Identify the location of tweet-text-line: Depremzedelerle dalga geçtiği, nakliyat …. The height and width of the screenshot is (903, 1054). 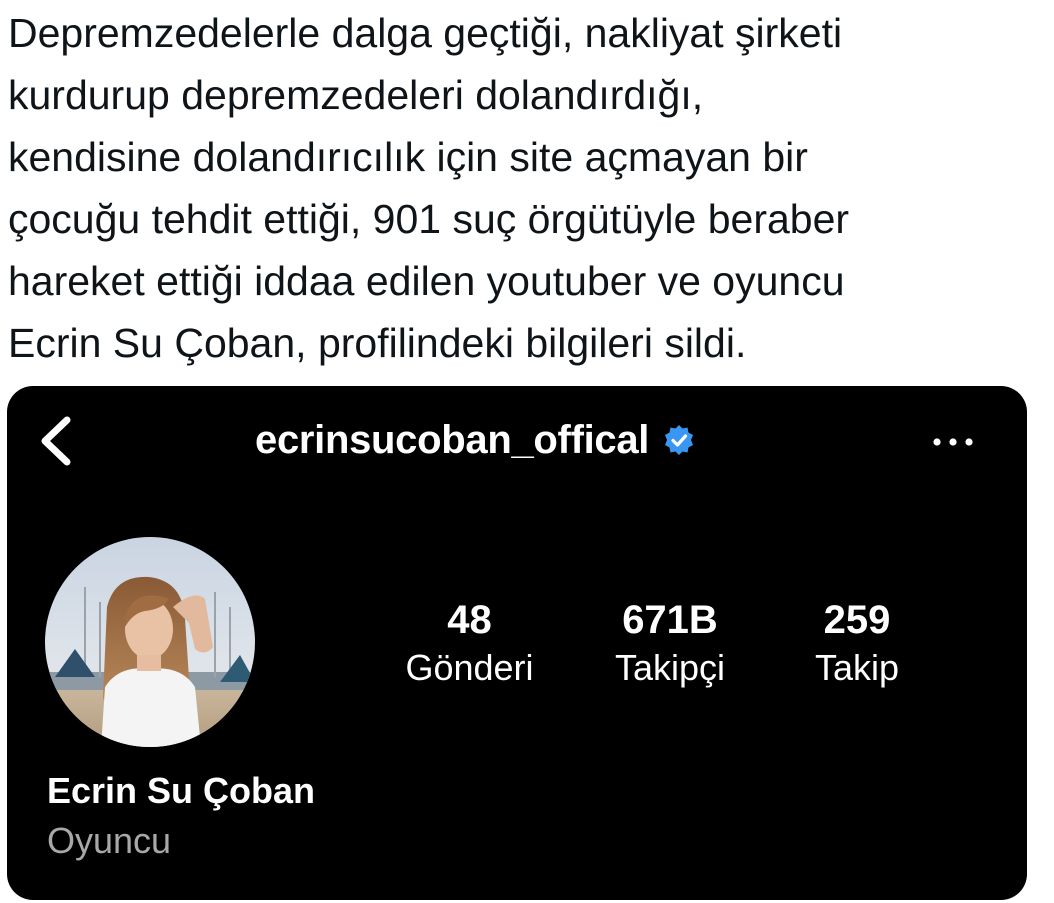
(425, 33).